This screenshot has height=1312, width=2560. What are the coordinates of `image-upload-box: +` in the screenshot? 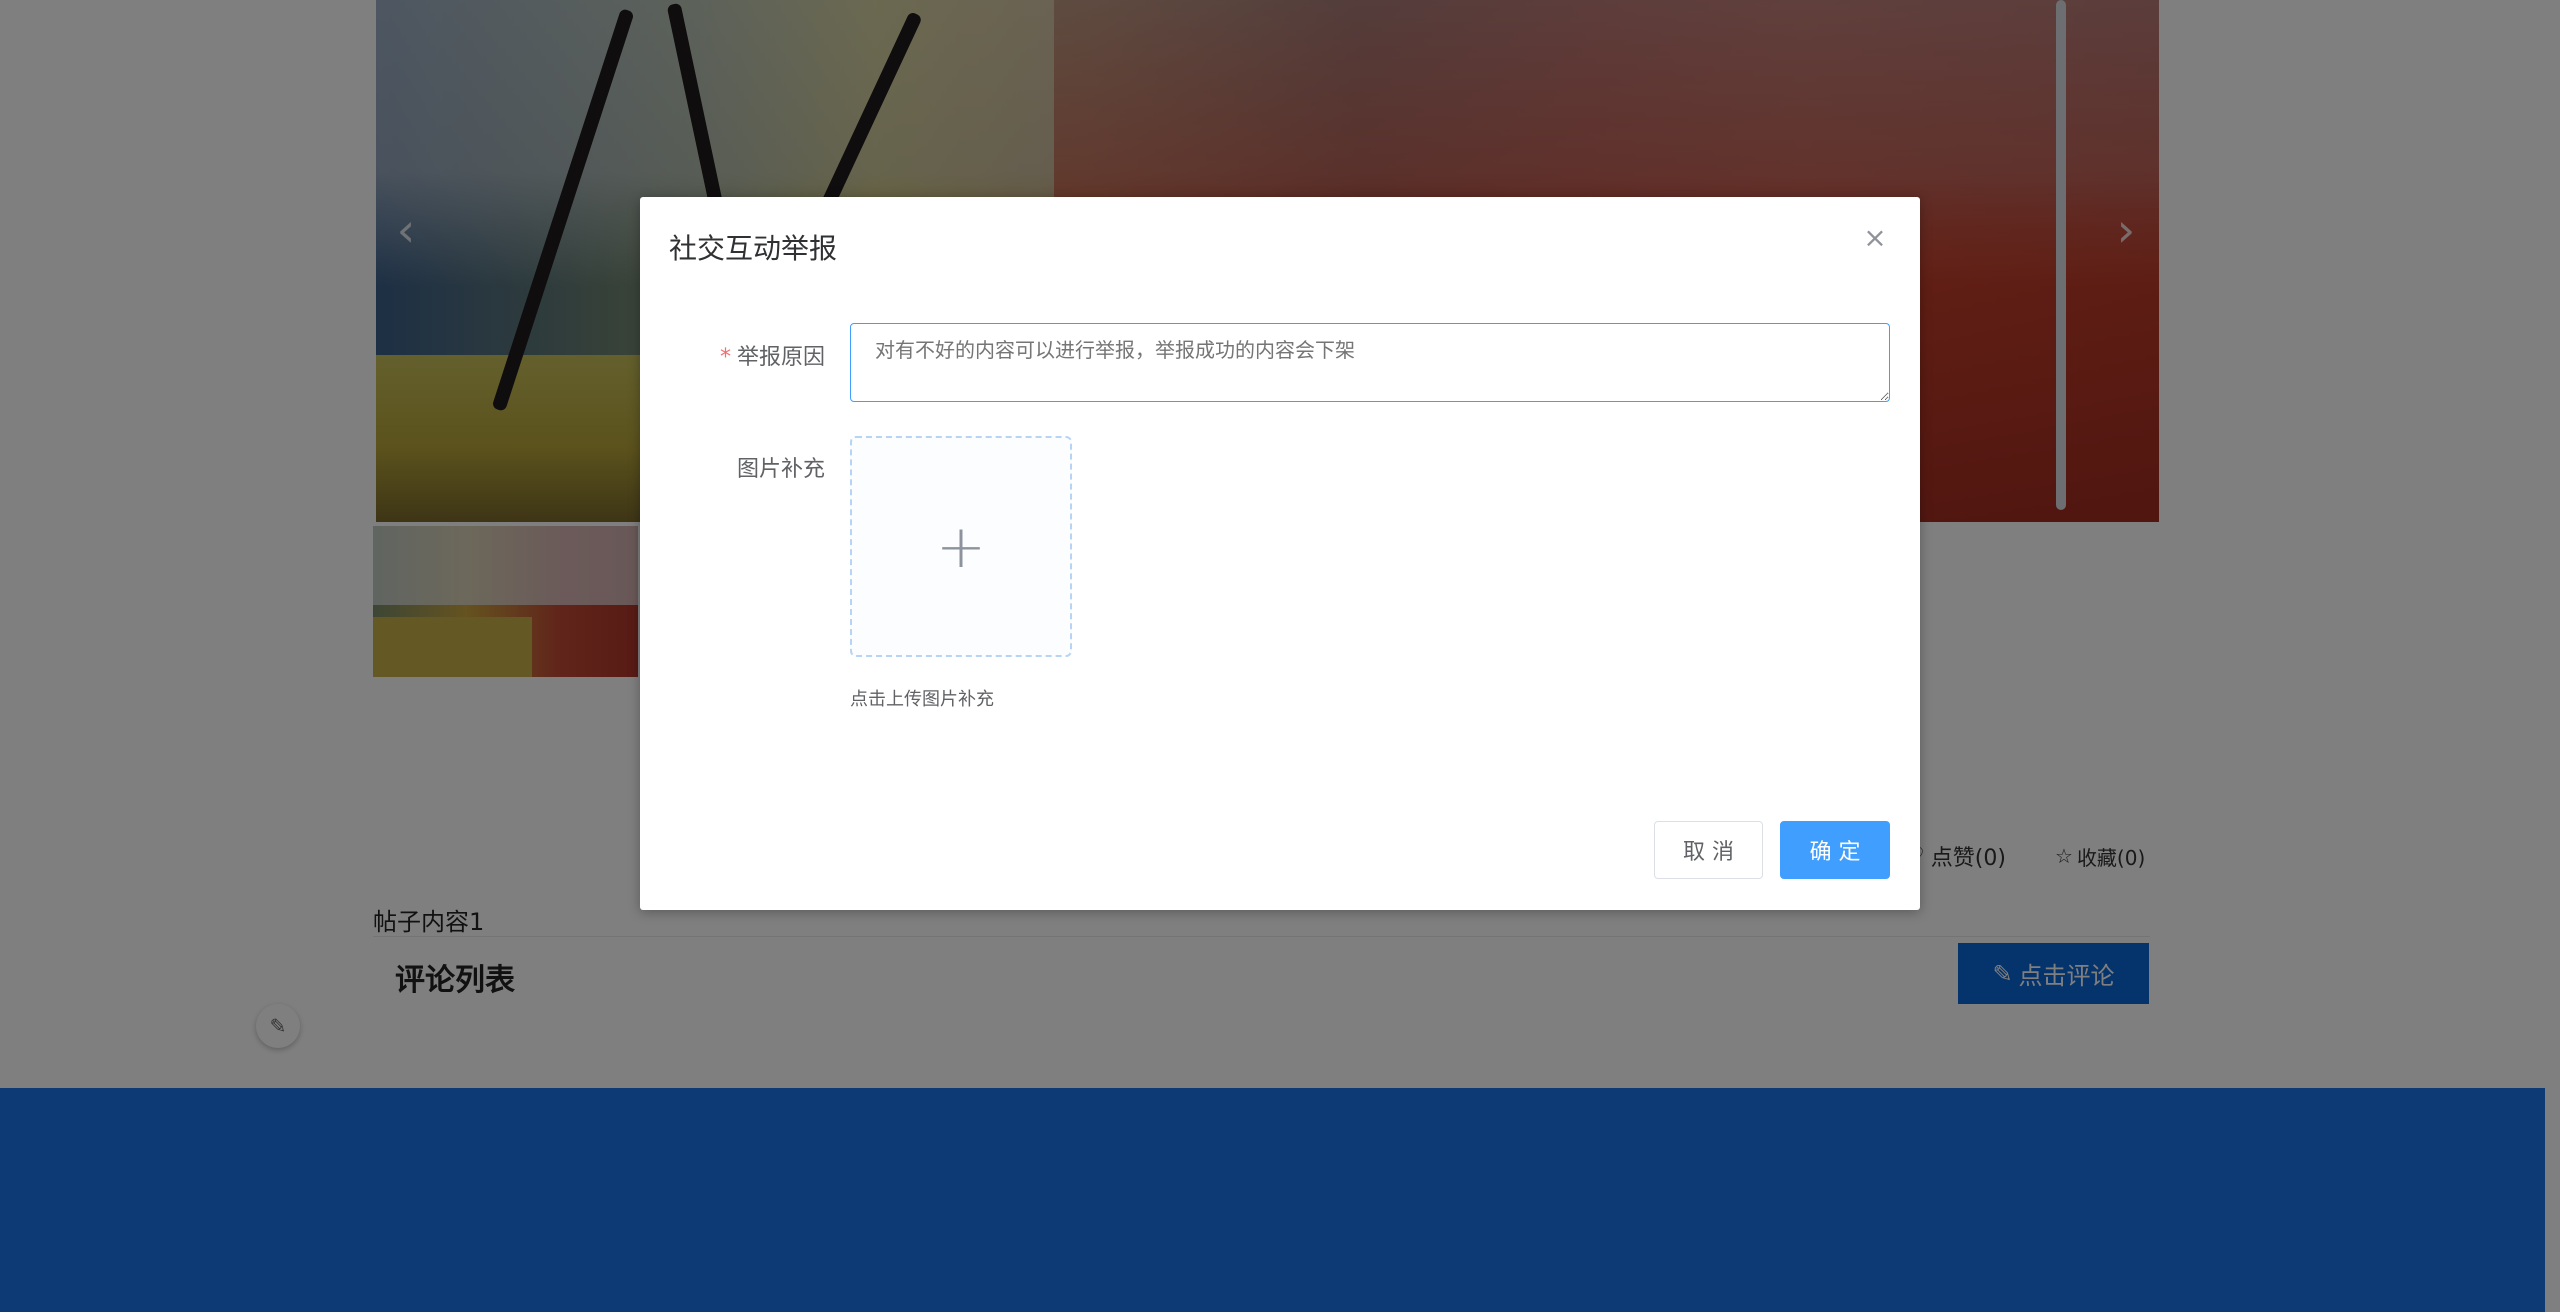 It's located at (961, 546).